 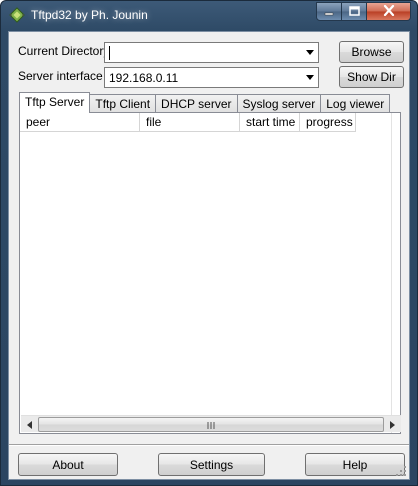 I want to click on list-edge, so click(x=396, y=273).